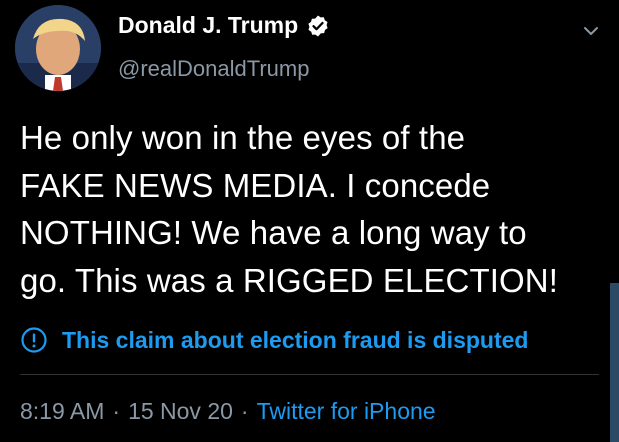  What do you see at coordinates (346, 411) in the screenshot?
I see `source-link: Twitter for iPhone` at bounding box center [346, 411].